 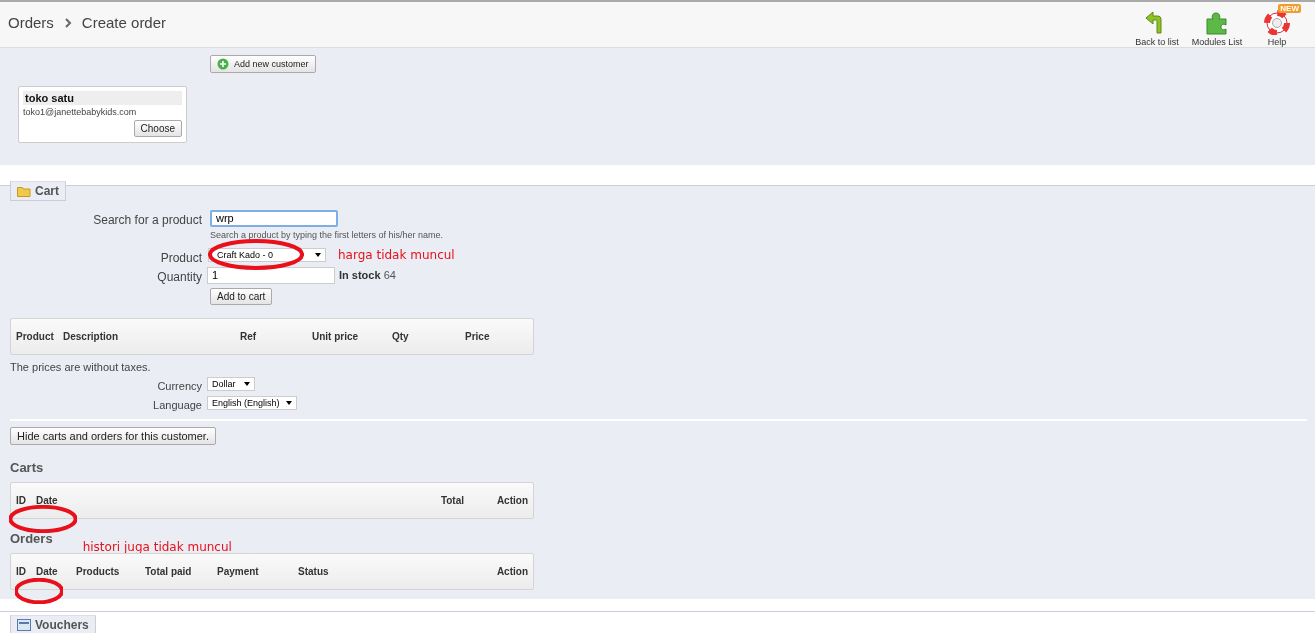 I want to click on column-header: Price, so click(x=478, y=336).